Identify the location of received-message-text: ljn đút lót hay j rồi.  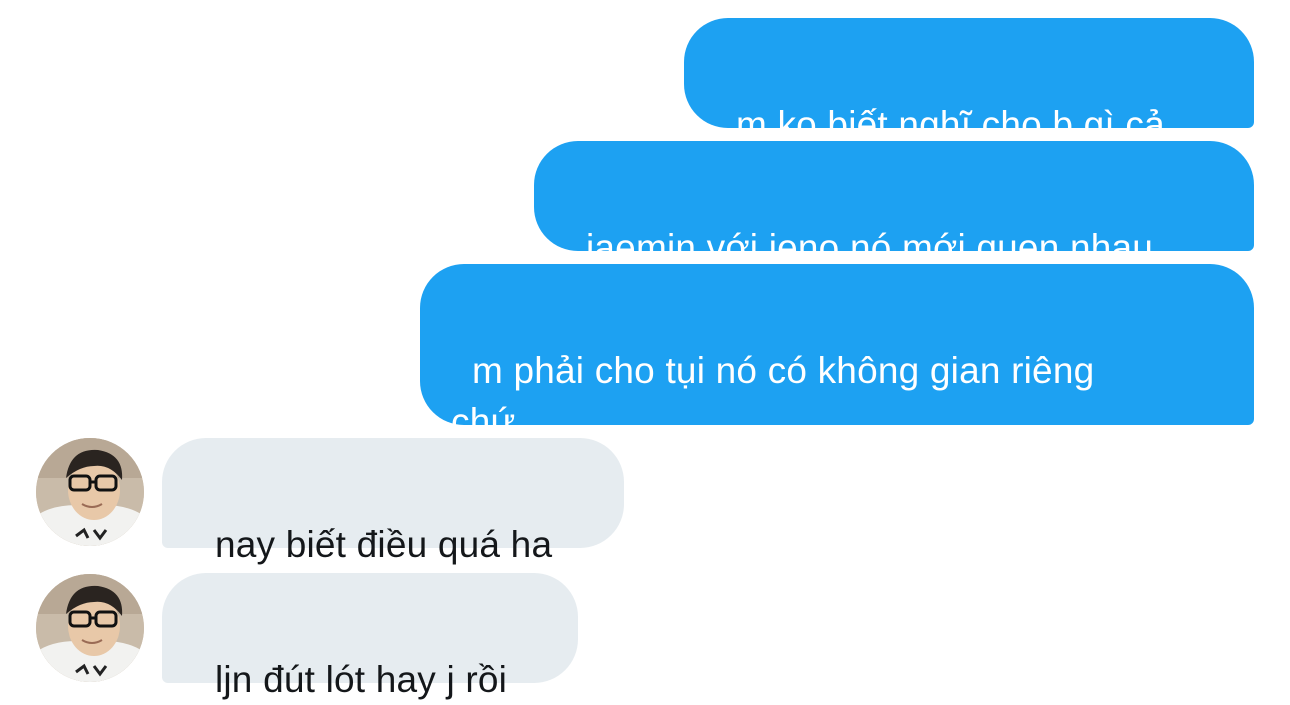
(361, 679).